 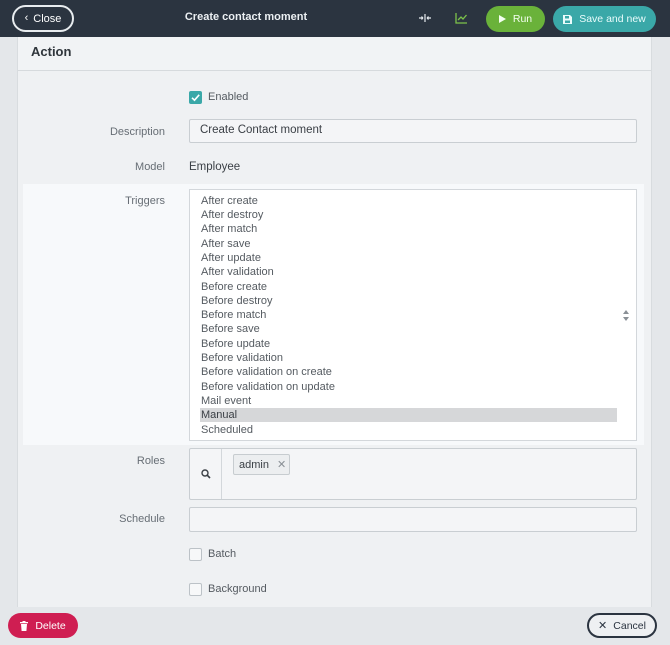 I want to click on cancel-button: ✕ Cancel, so click(x=622, y=625).